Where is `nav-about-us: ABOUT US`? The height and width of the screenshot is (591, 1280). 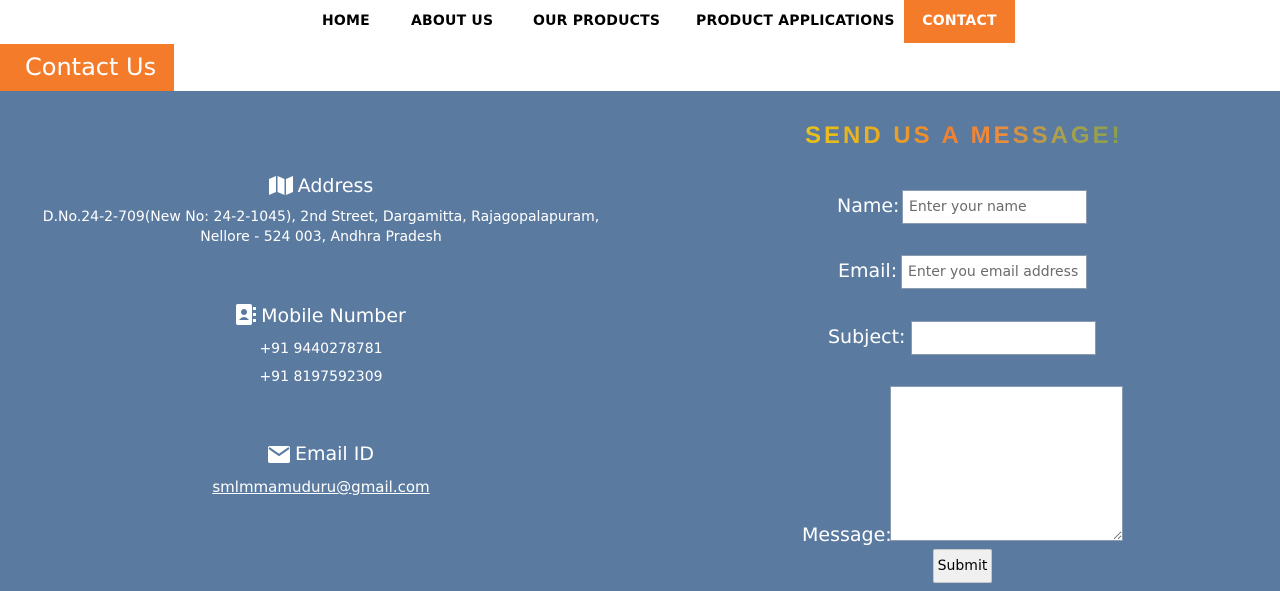 nav-about-us: ABOUT US is located at coordinates (452, 21).